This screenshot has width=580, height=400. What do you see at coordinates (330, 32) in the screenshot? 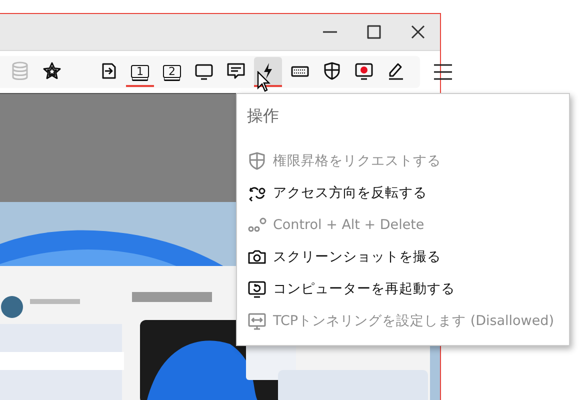
I see `minimize-icon` at bounding box center [330, 32].